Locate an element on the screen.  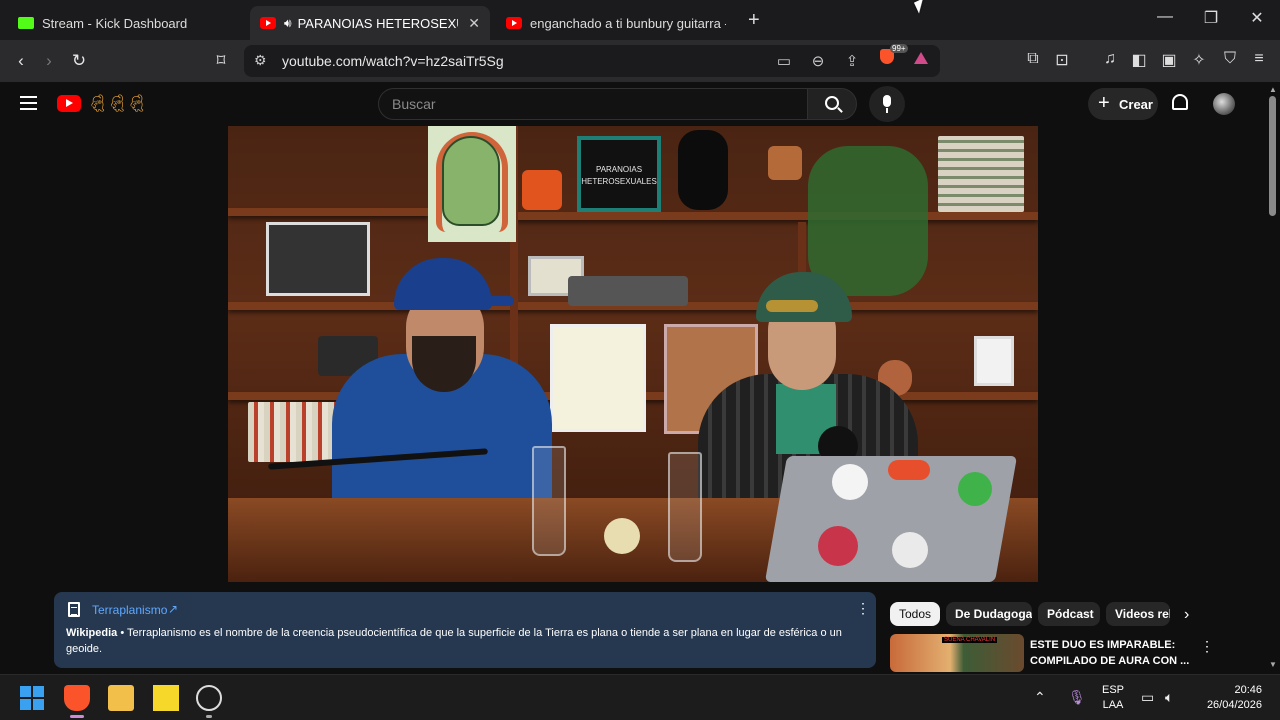
screenshot-icon: ⊡ is located at coordinates (1062, 60).